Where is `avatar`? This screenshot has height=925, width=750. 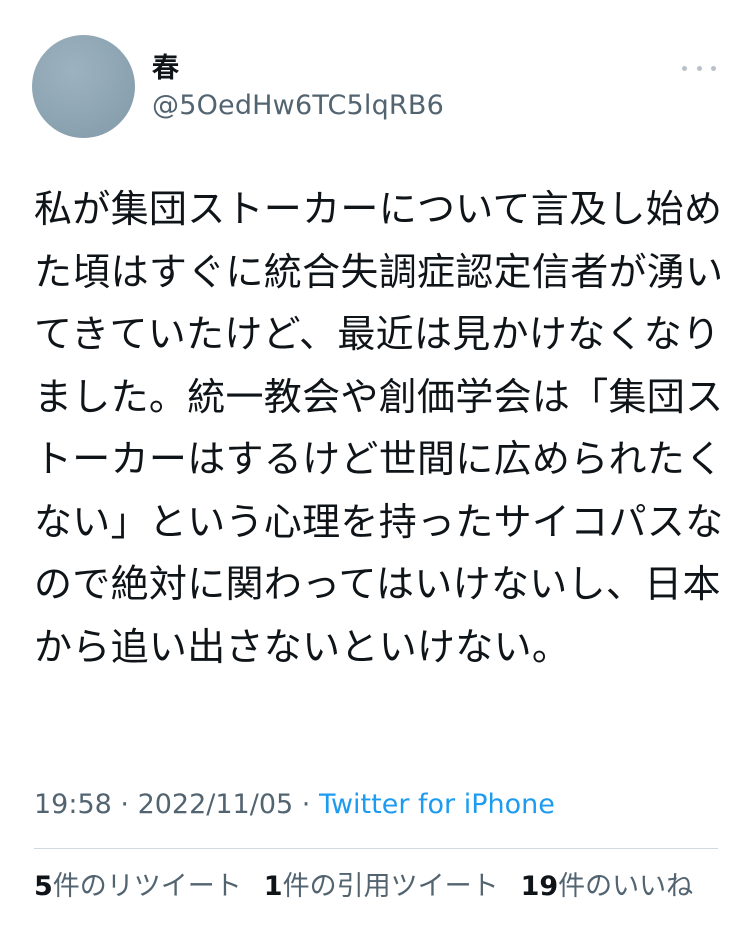
avatar is located at coordinates (83, 86).